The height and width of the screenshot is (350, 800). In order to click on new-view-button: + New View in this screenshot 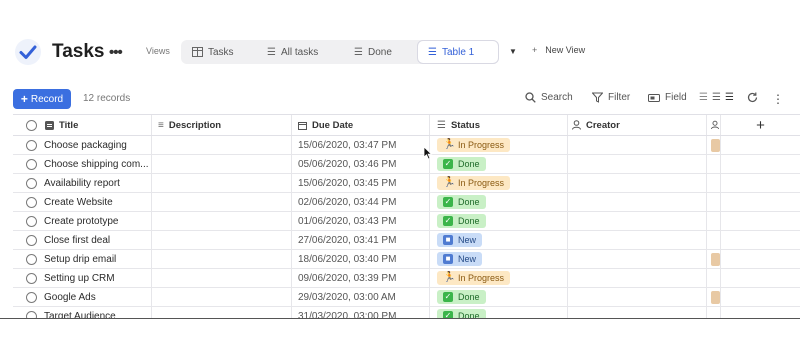, I will do `click(558, 50)`.